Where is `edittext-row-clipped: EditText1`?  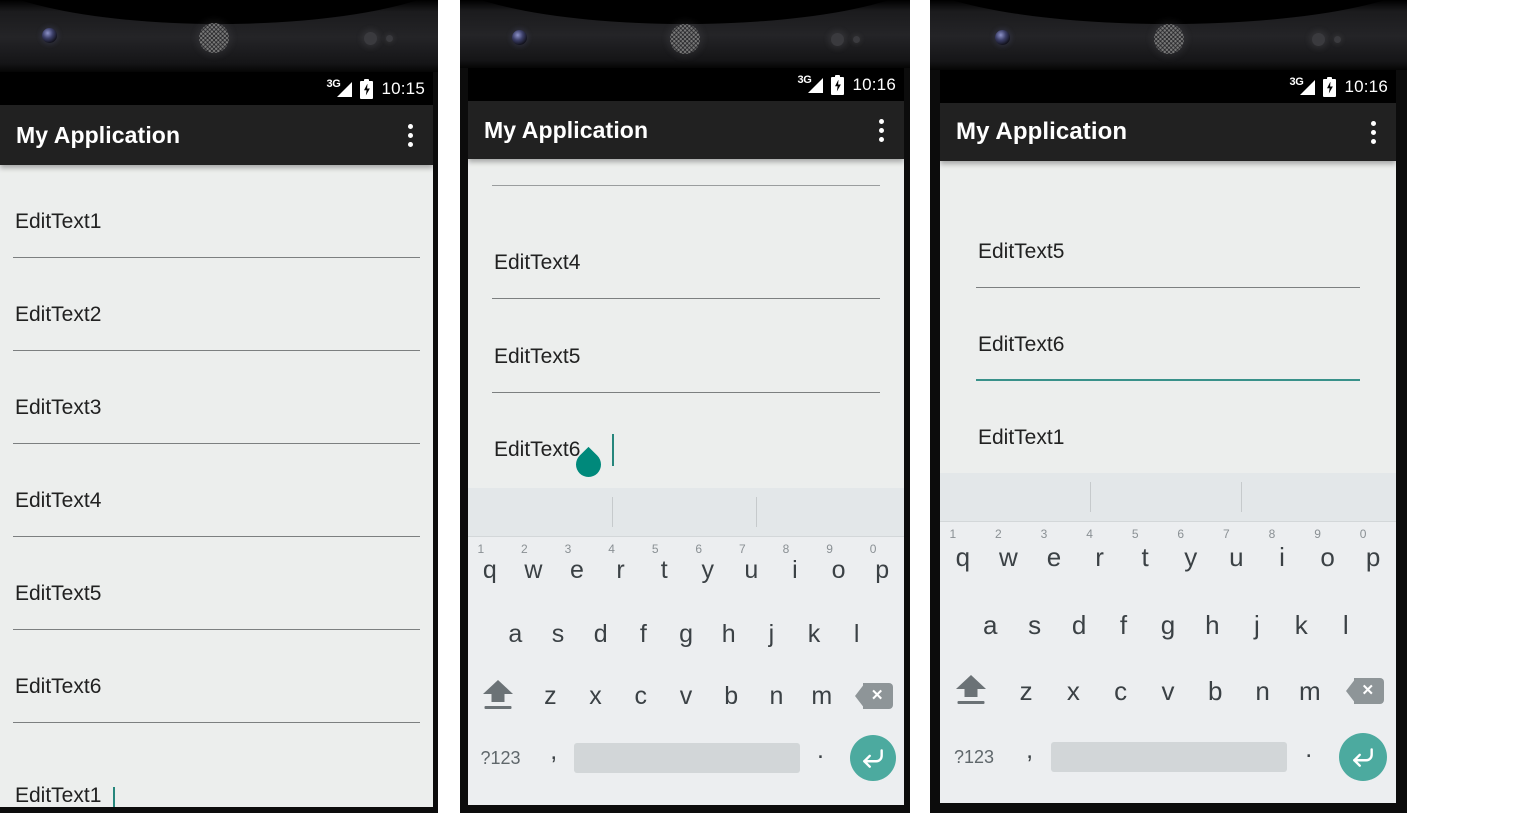
edittext-row-clipped: EditText1 is located at coordinates (58, 796).